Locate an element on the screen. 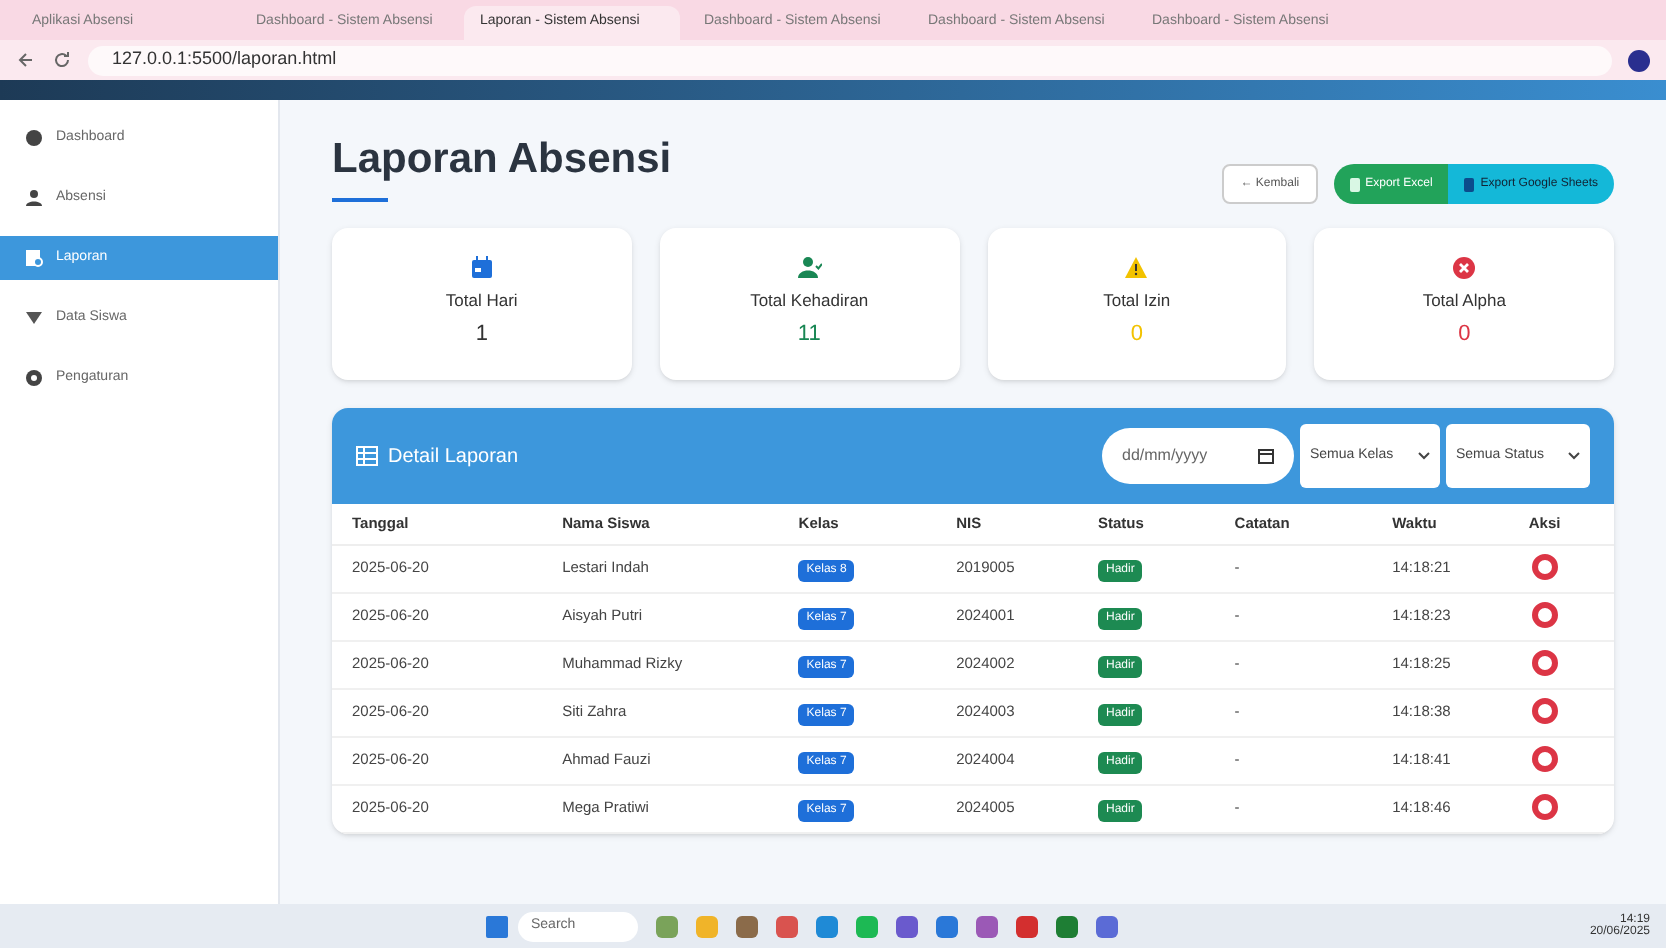 This screenshot has height=948, width=1666. document-icon is located at coordinates (34, 258).